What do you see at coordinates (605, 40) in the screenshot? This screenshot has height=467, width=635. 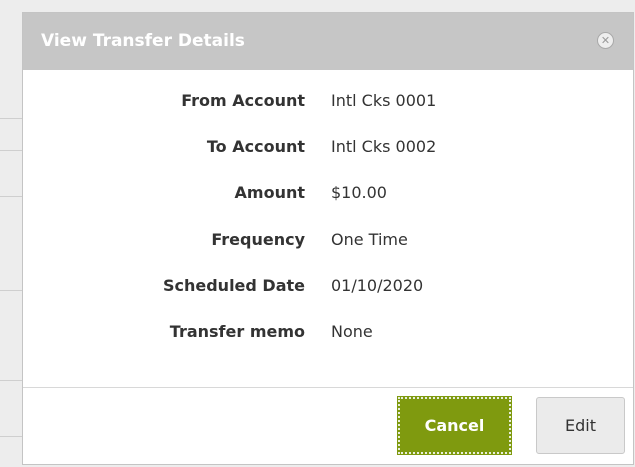 I see `close-icon: ✕` at bounding box center [605, 40].